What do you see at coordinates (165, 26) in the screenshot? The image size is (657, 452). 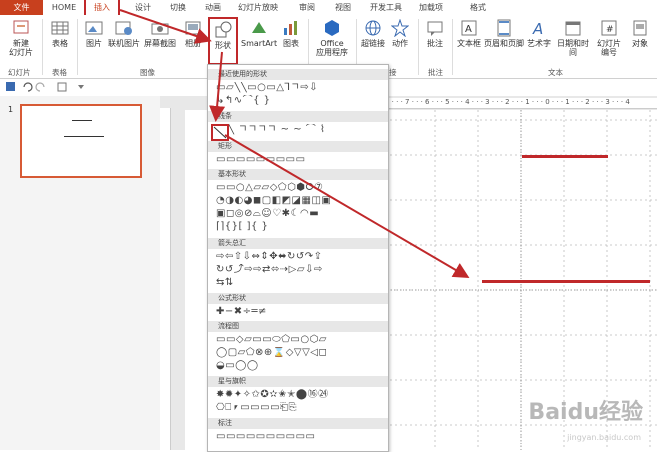 I see `arrow-insert-to-shapes` at bounding box center [165, 26].